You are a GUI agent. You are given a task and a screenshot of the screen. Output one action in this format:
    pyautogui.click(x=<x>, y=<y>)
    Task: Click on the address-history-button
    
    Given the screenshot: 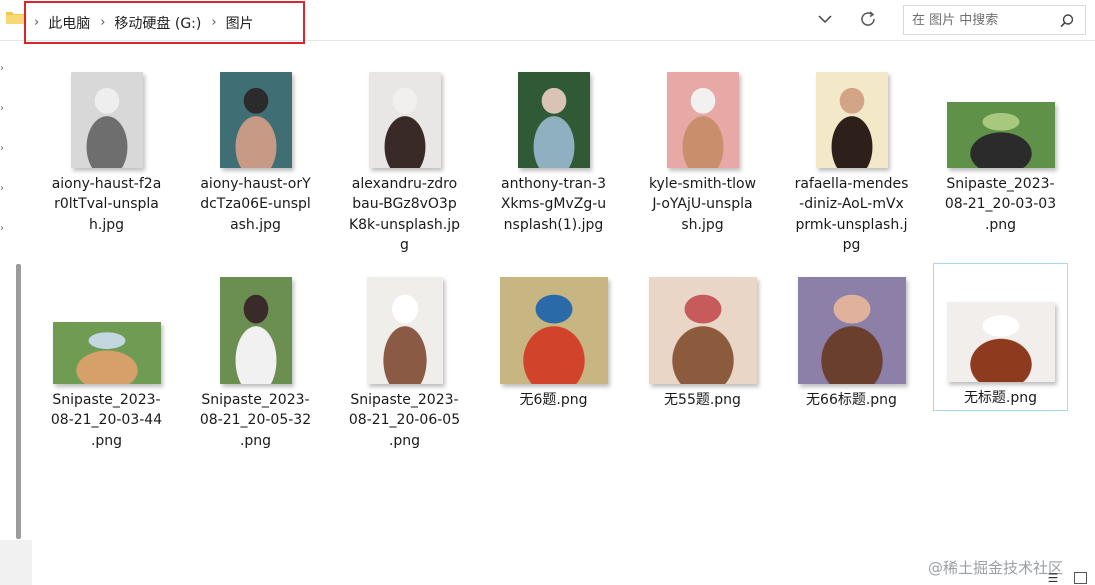 What is the action you would take?
    pyautogui.click(x=825, y=19)
    